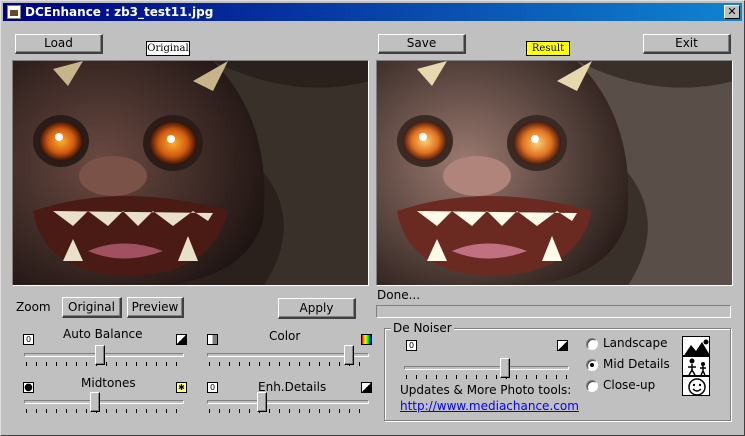 This screenshot has height=436, width=745. Describe the element at coordinates (317, 308) in the screenshot. I see `apply-button: Apply` at that location.